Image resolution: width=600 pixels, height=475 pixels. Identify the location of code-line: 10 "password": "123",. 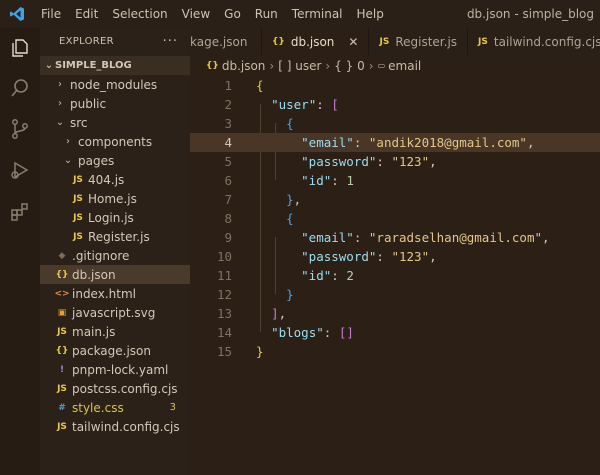
(395, 256).